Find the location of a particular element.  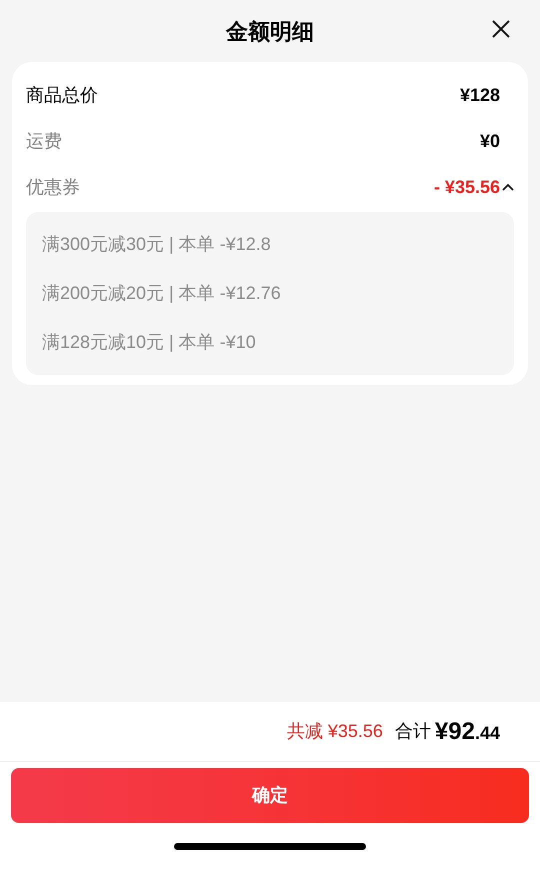

coupon-detail: 满200元减20元 | 本单 -¥12.76 is located at coordinates (162, 293).